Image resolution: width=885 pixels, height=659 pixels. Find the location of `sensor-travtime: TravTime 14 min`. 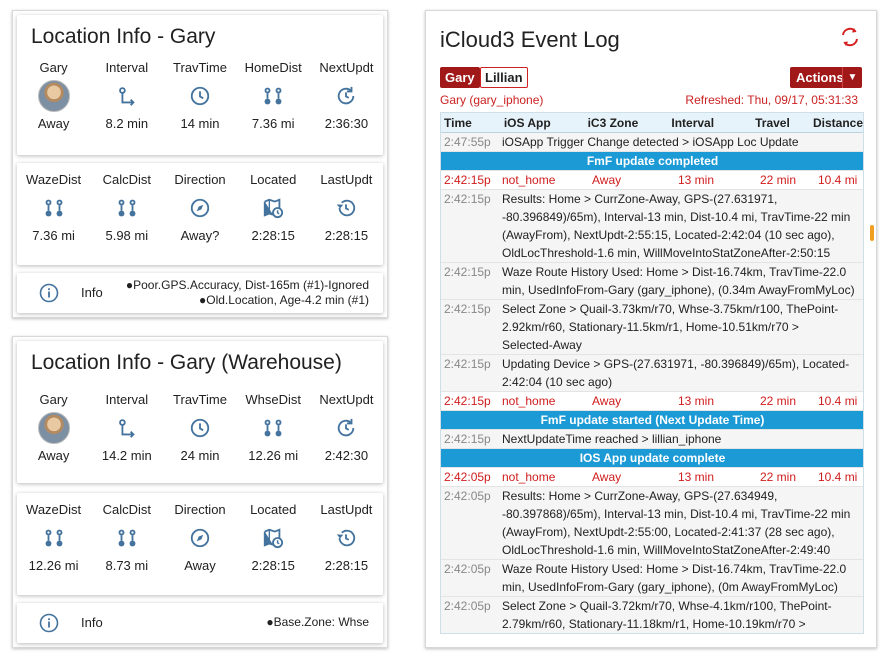

sensor-travtime: TravTime 14 min is located at coordinates (199, 96).